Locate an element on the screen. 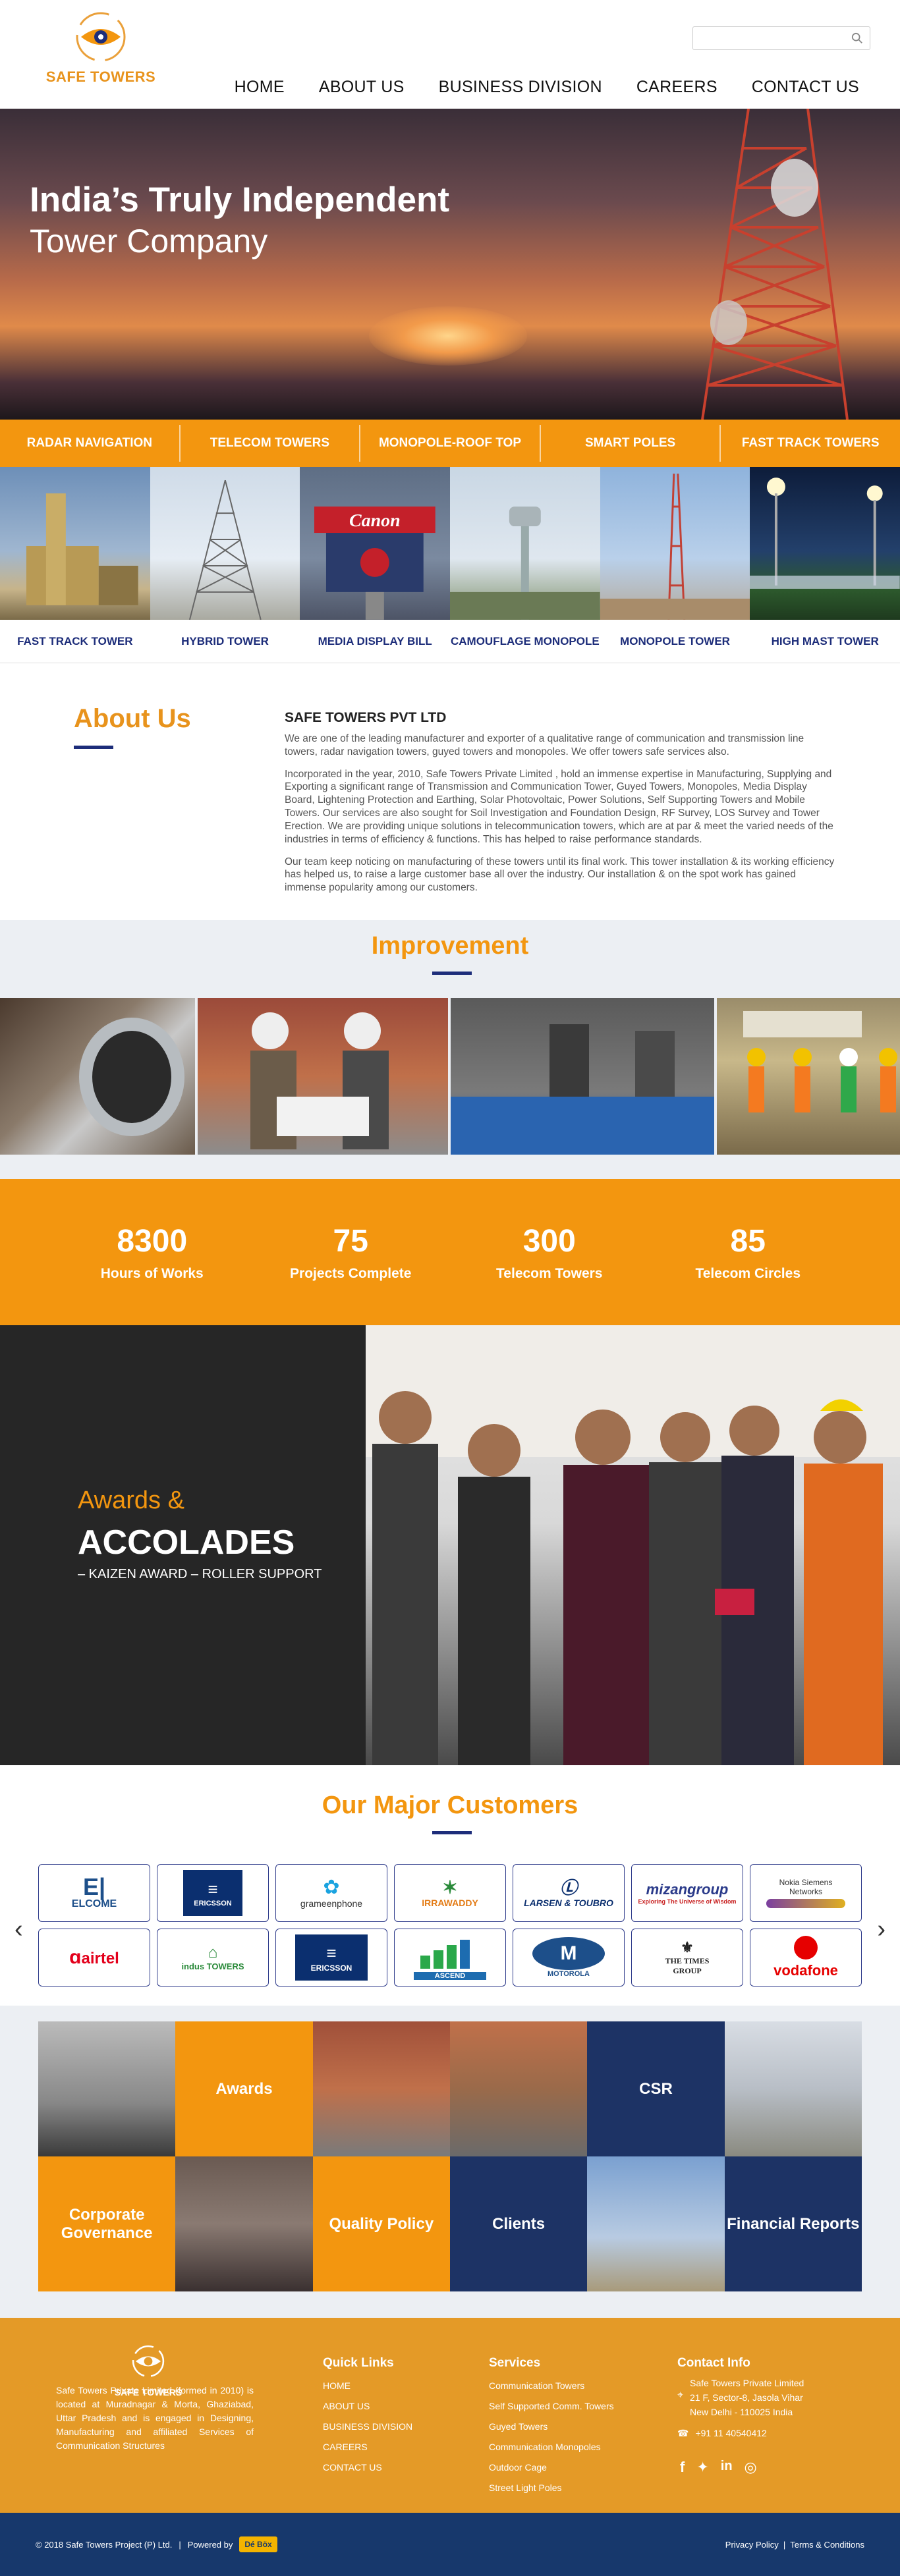  product-image-high-mast-tower is located at coordinates (825, 543).